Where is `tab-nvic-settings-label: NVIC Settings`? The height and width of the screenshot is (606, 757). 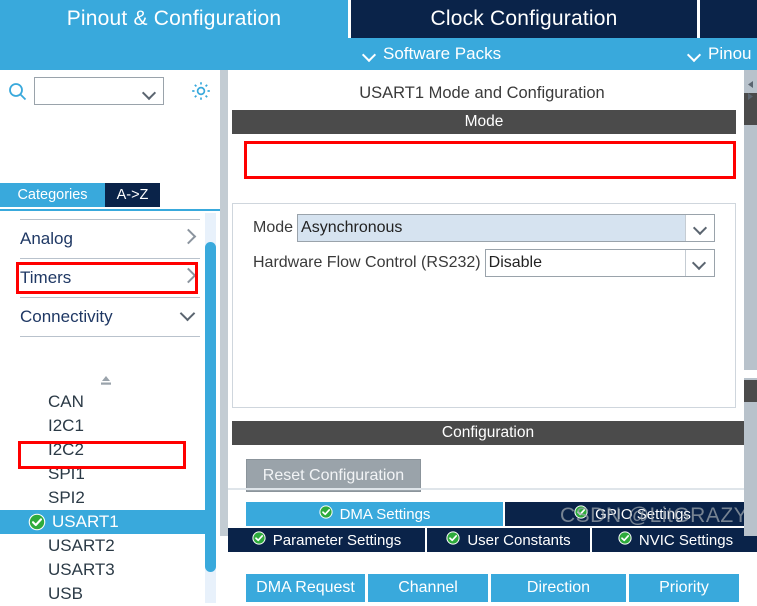 tab-nvic-settings-label: NVIC Settings is located at coordinates (686, 540).